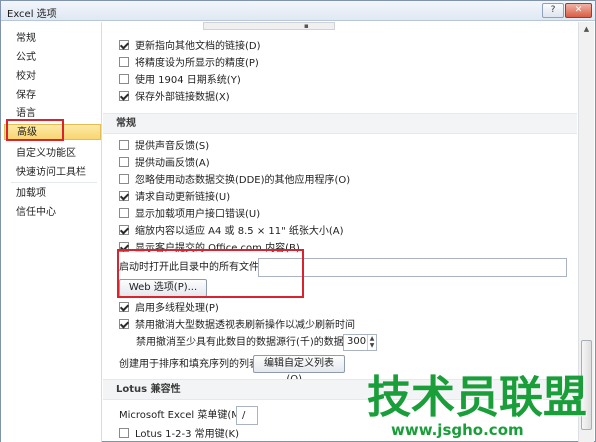 The width and height of the screenshot is (596, 442). I want to click on option-ignore-dde: 忽略使用动态数据交换(DDE)的其他应用程序(O), so click(234, 181).